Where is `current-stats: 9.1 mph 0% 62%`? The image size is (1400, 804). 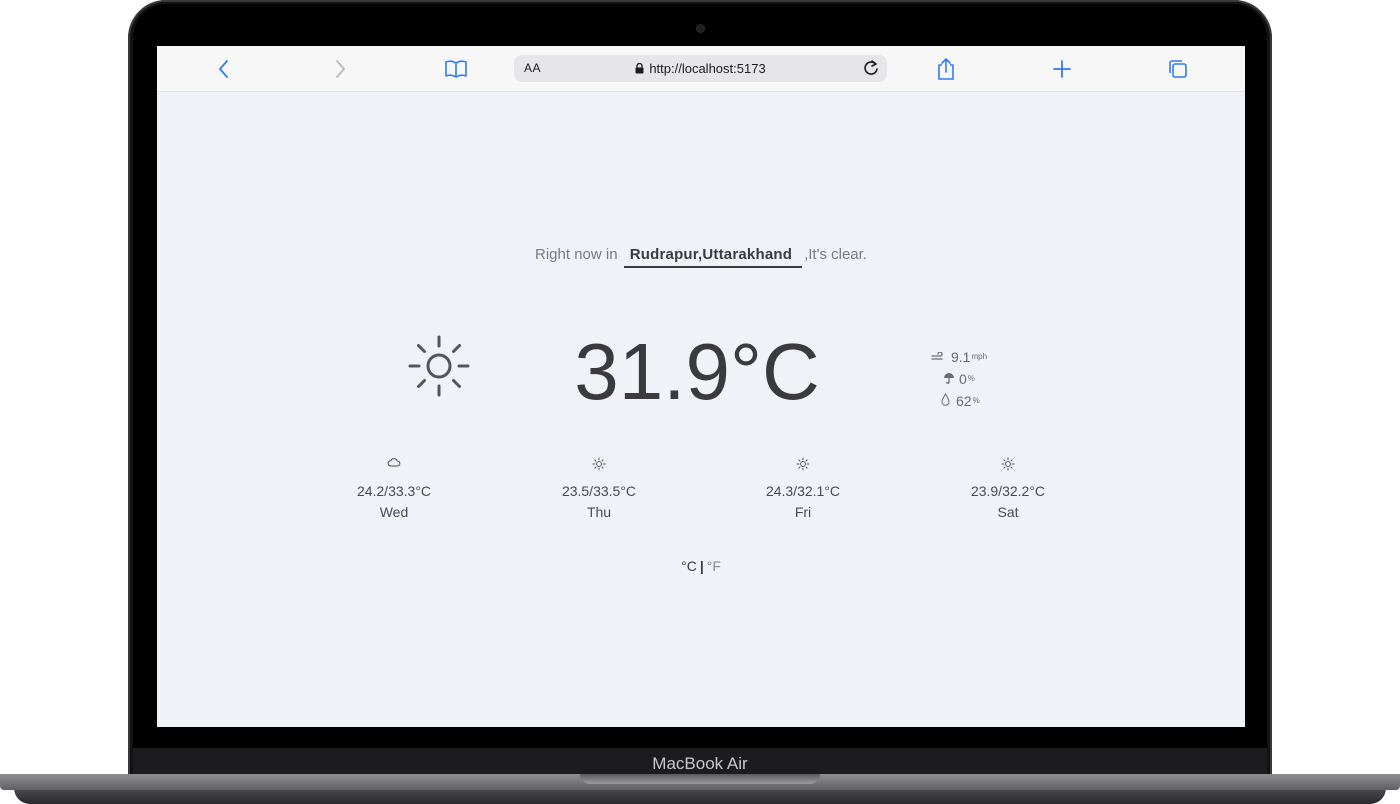 current-stats: 9.1 mph 0% 62% is located at coordinates (959, 379).